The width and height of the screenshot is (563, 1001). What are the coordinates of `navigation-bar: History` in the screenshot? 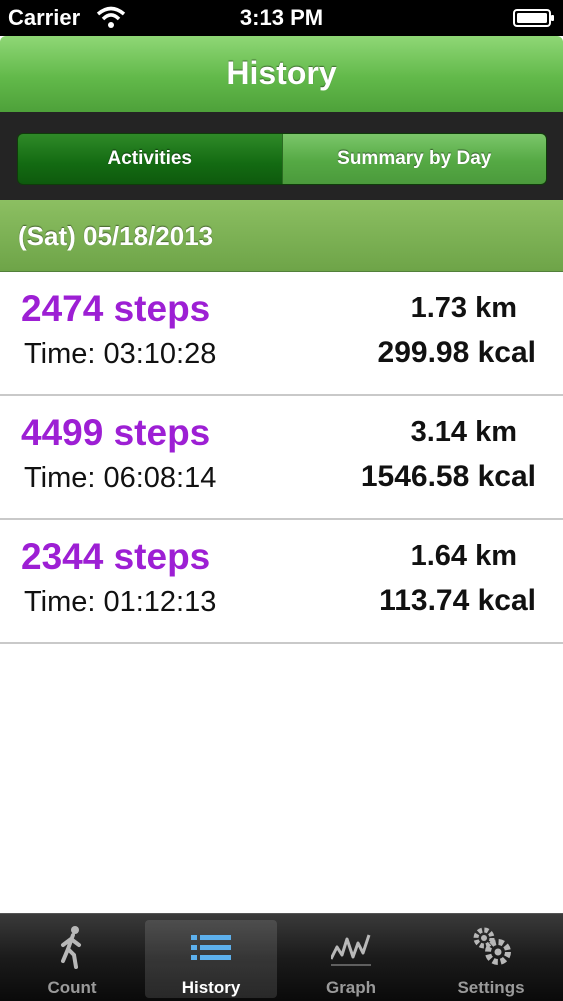 It's located at (281, 74).